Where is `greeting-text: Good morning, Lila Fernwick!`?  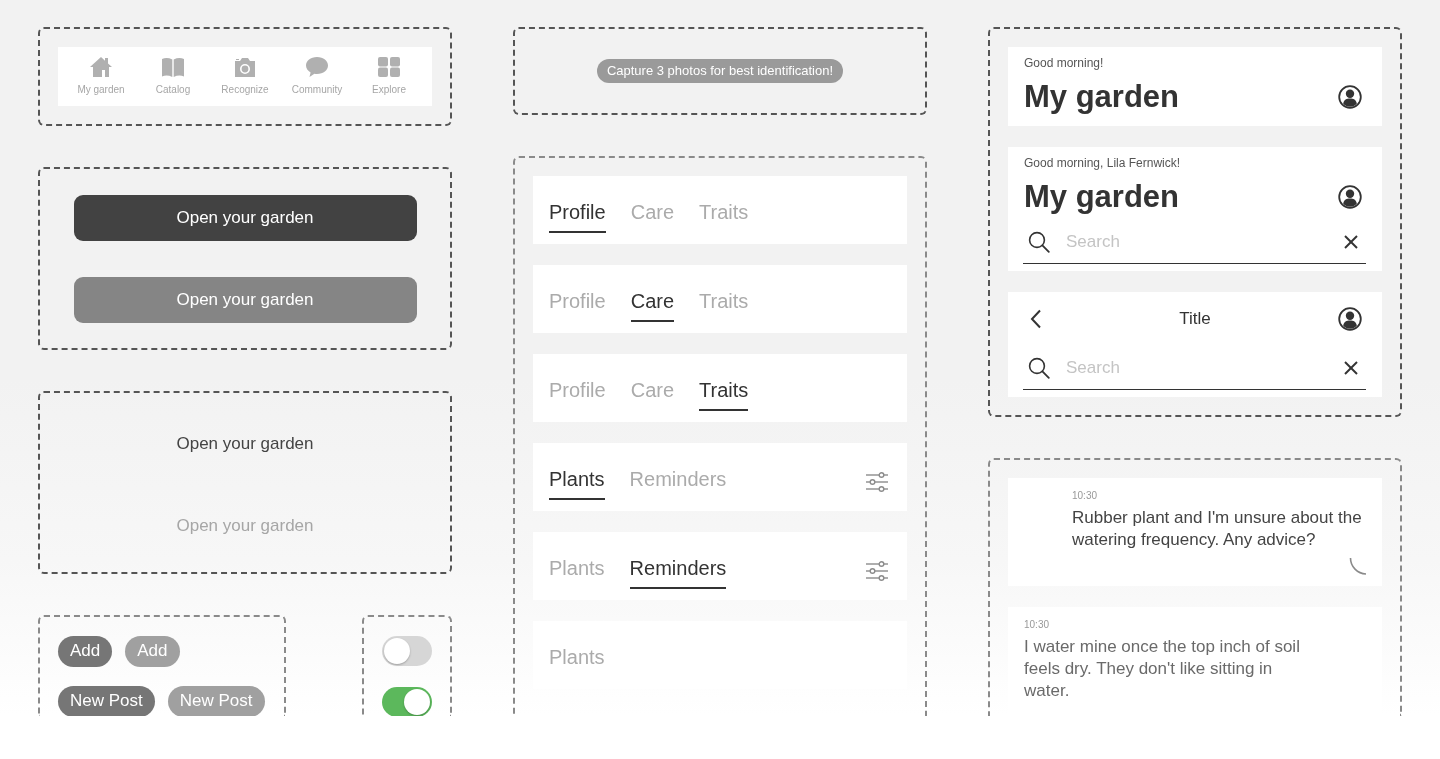 greeting-text: Good morning, Lila Fernwick! is located at coordinates (1103, 163).